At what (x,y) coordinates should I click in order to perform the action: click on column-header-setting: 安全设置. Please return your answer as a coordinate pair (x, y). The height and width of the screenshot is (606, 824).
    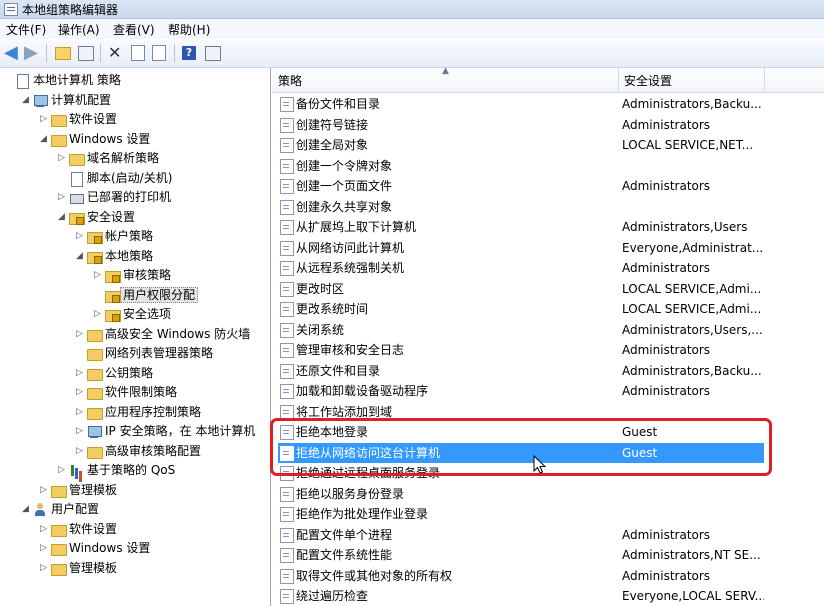
    Looking at the image, I should click on (691, 80).